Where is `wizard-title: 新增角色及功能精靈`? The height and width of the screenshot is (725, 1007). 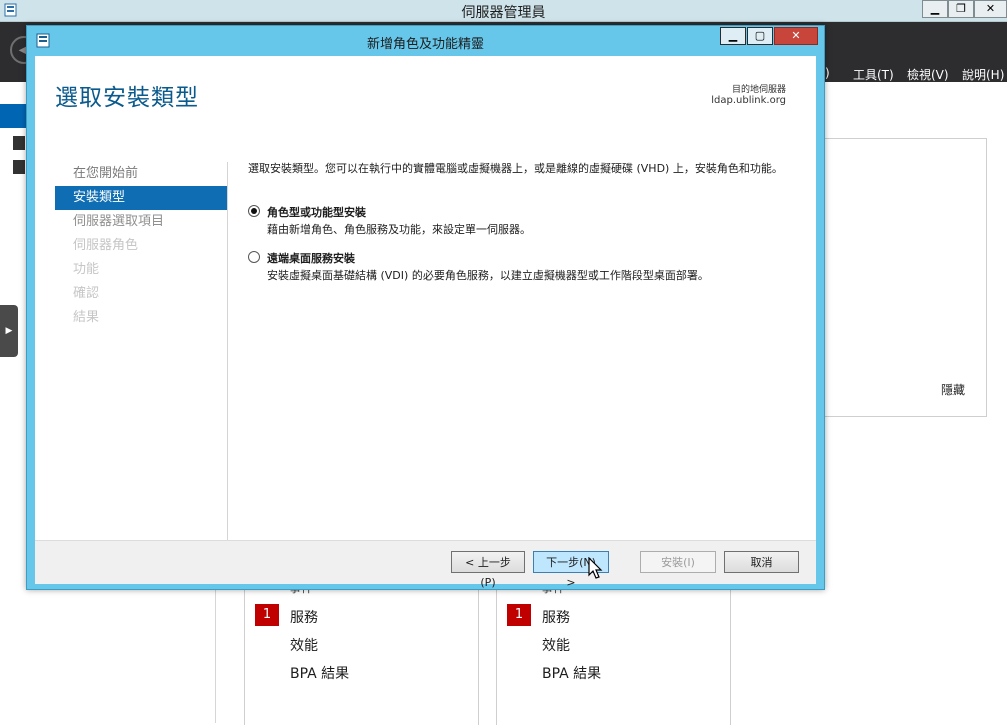
wizard-title: 新增角色及功能精靈 is located at coordinates (425, 44).